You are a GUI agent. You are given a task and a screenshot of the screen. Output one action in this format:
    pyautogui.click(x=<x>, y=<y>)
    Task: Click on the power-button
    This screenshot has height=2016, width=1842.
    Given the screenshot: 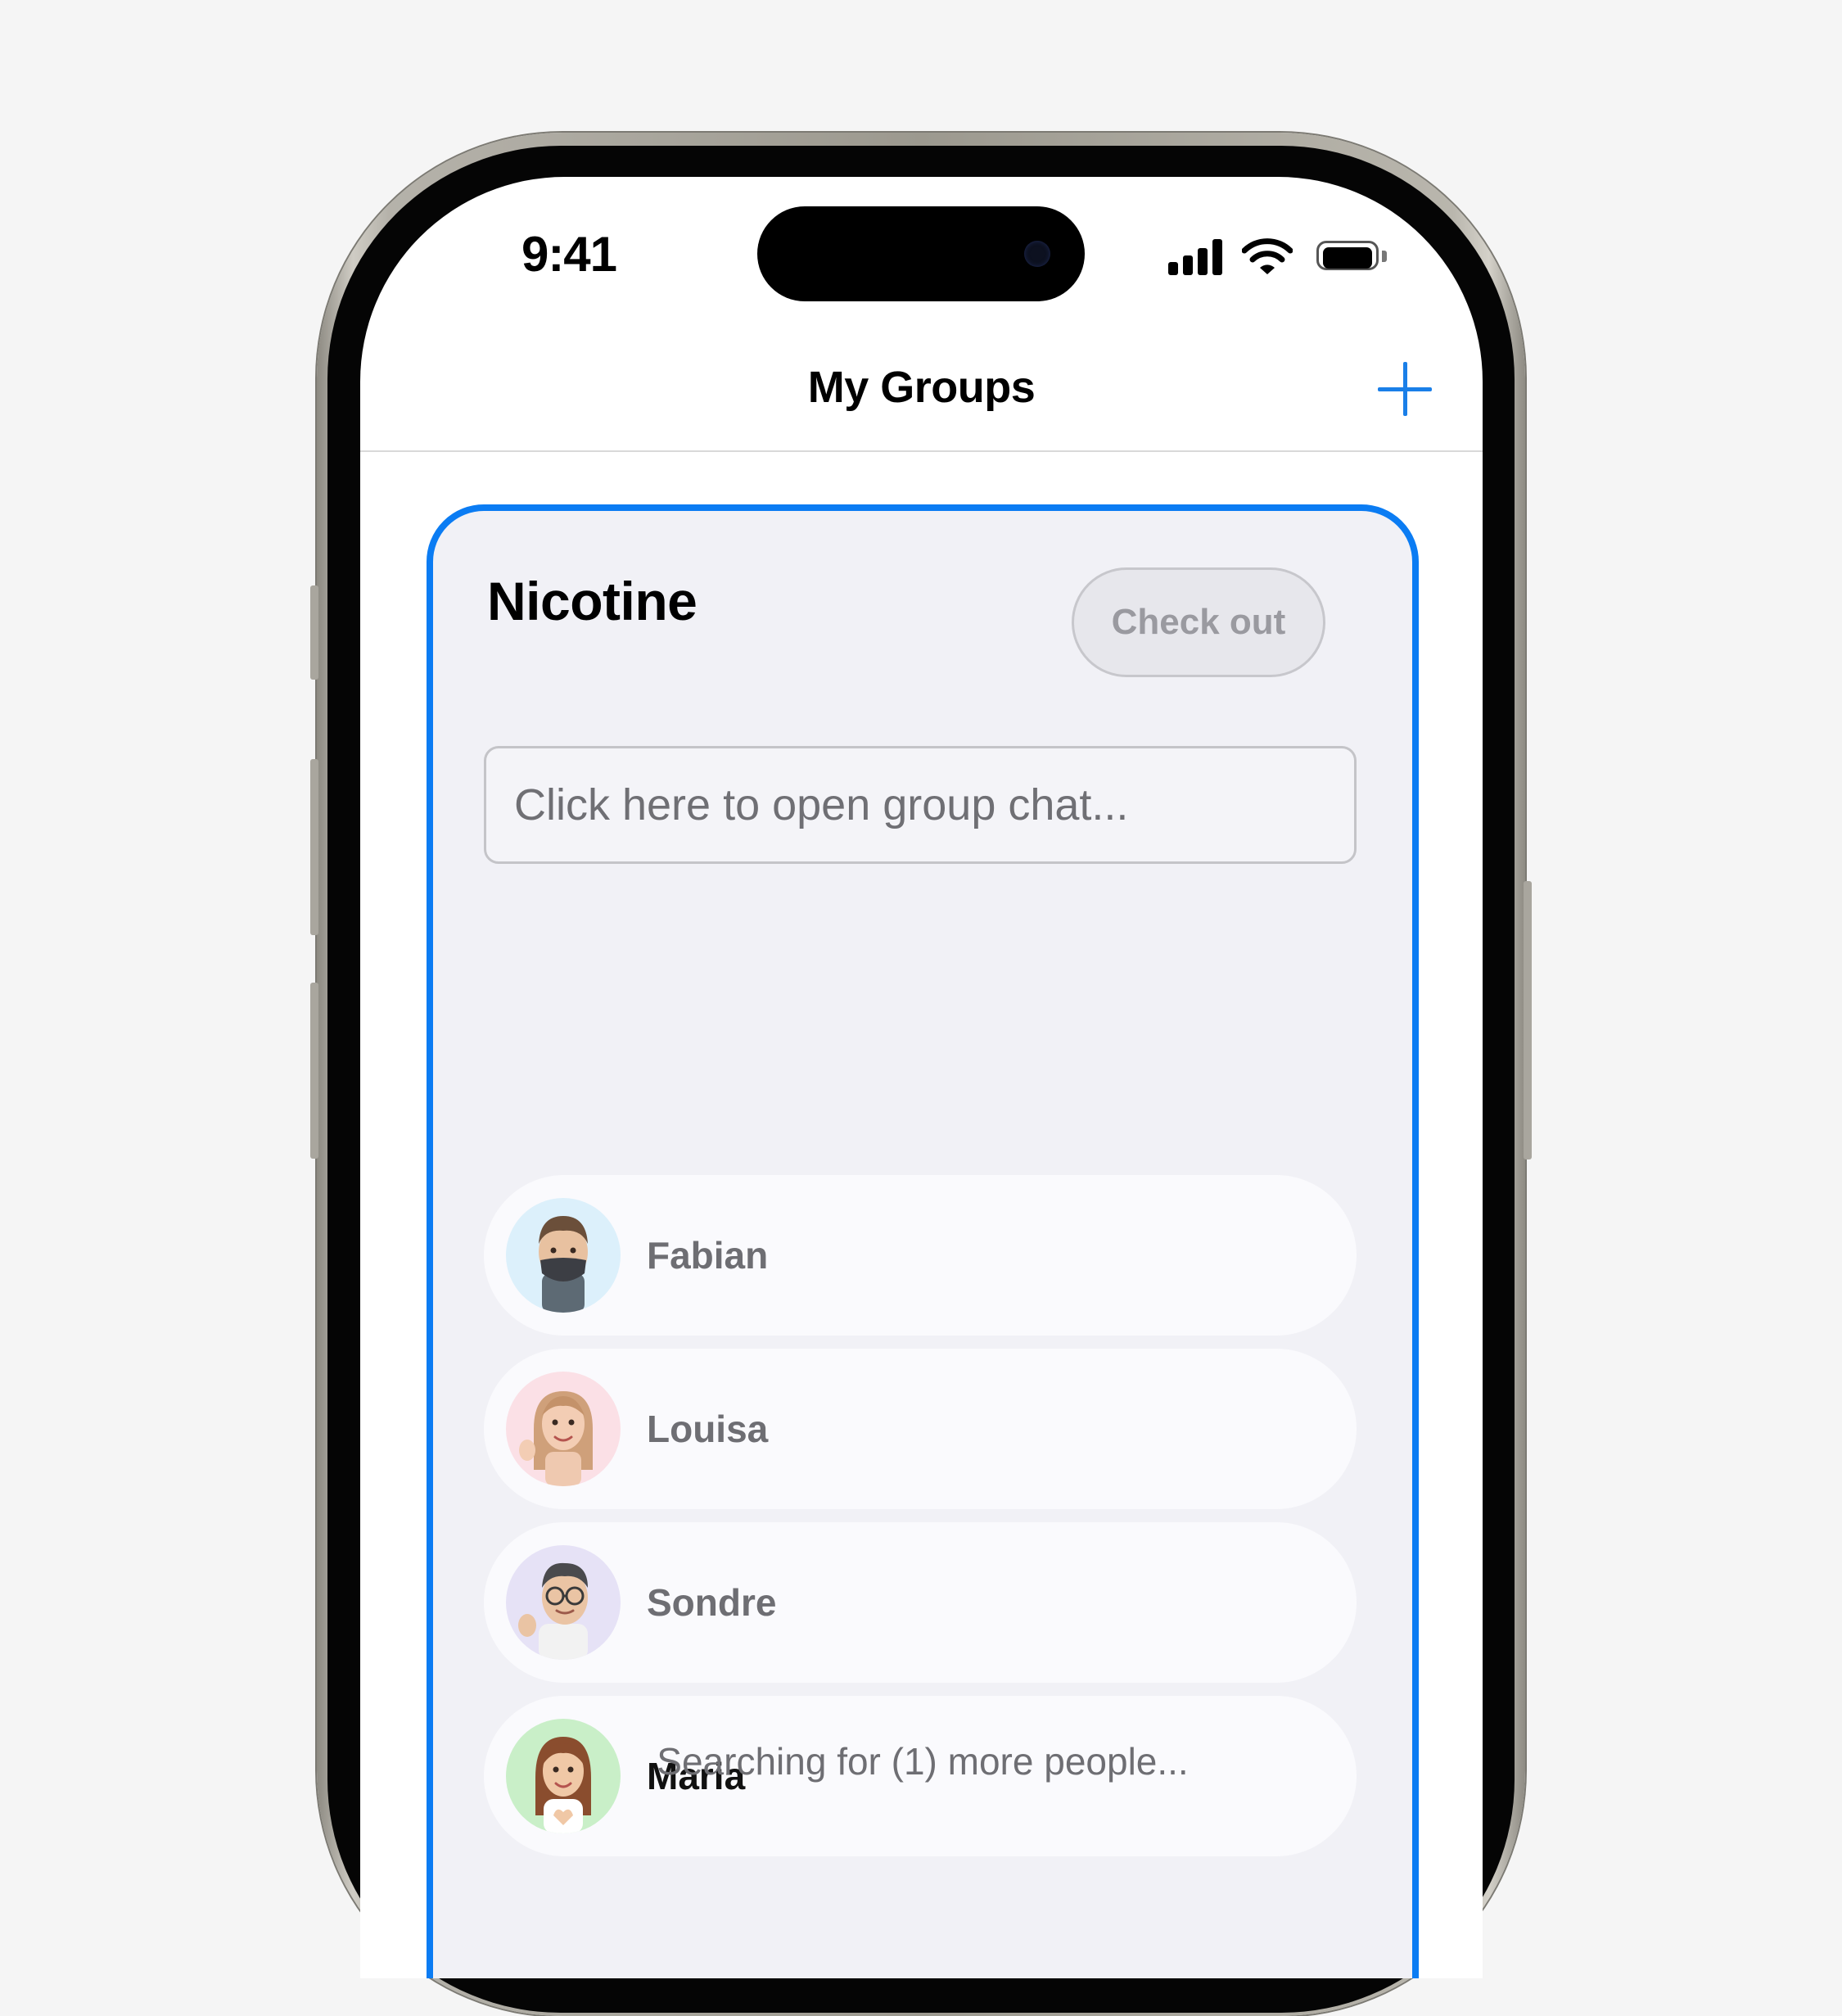 What is the action you would take?
    pyautogui.click(x=1528, y=1020)
    